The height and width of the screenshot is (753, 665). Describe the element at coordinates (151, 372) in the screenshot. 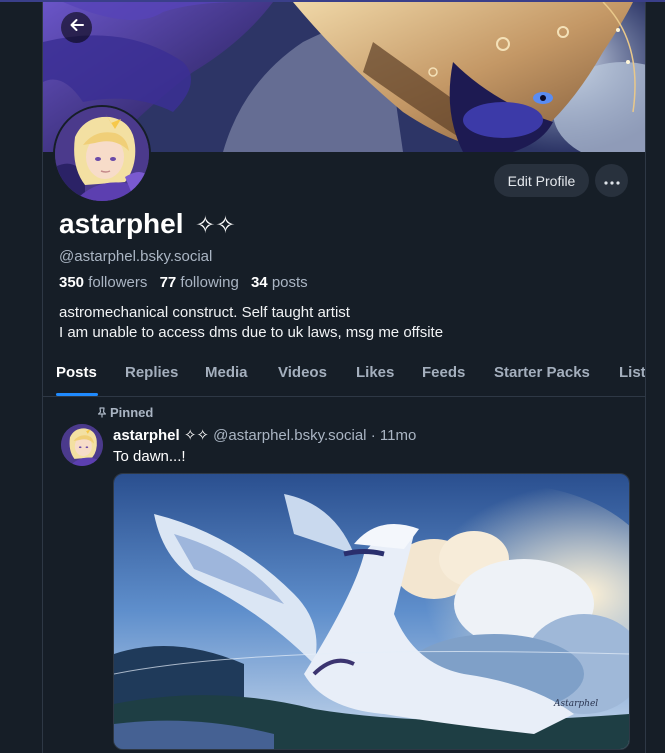

I see `tab-replies: Replies` at that location.